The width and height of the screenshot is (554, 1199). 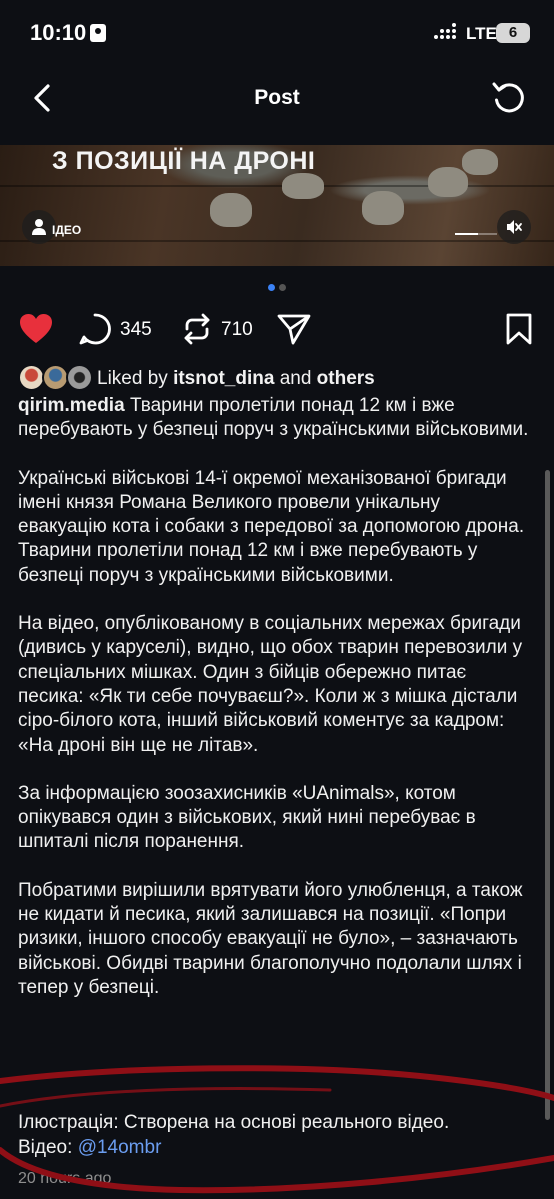 I want to click on user-icon, so click(x=39, y=227).